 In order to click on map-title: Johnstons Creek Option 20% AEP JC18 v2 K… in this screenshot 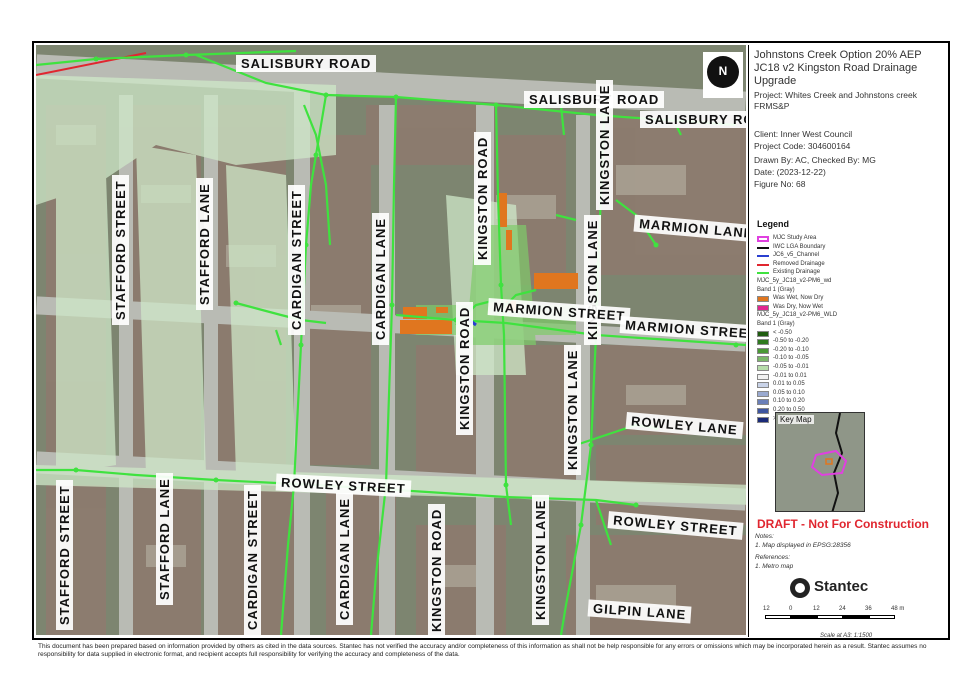, I will do `click(849, 68)`.